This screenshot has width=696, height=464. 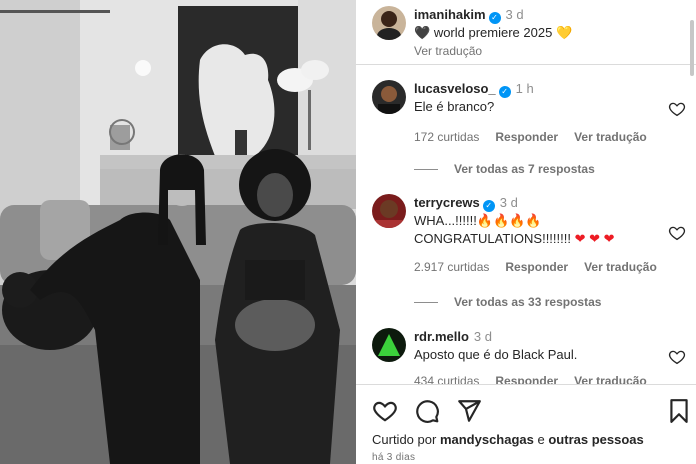 What do you see at coordinates (526, 411) in the screenshot?
I see `post-actions-bar` at bounding box center [526, 411].